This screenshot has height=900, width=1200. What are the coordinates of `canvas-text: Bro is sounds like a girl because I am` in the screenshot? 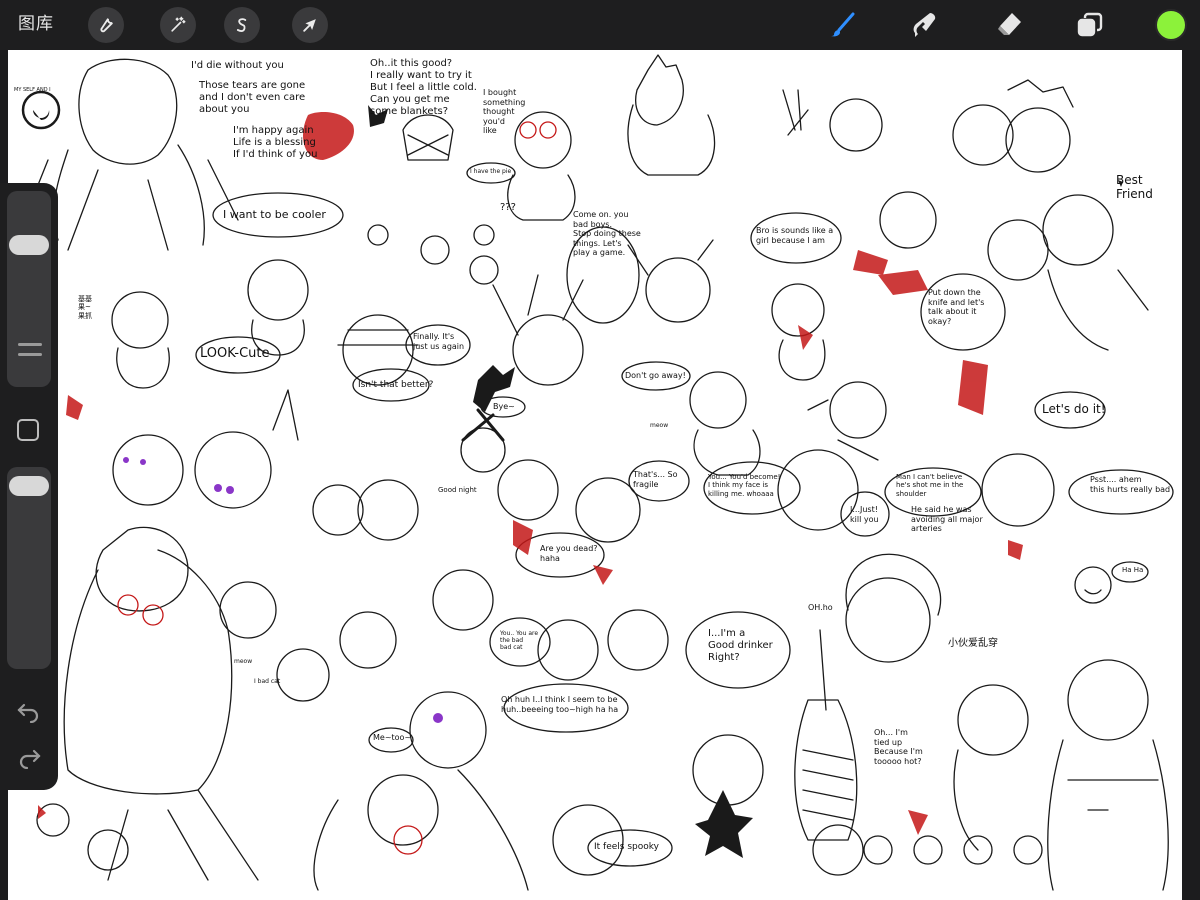 It's located at (795, 235).